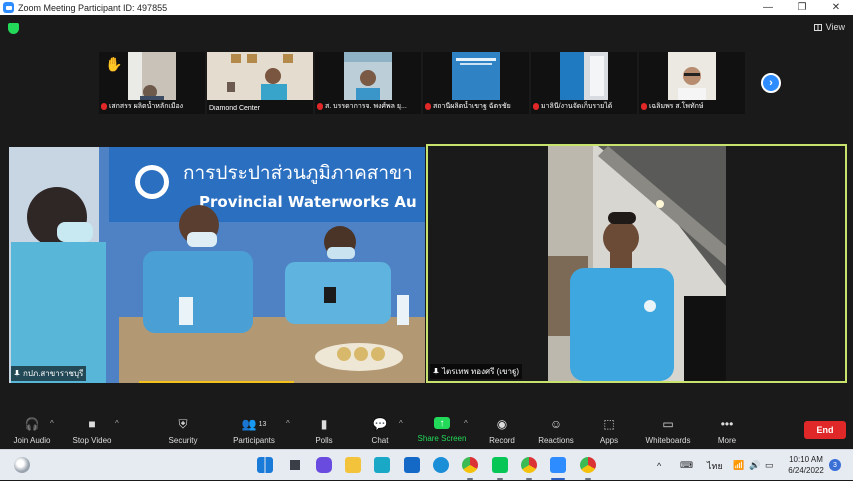 The width and height of the screenshot is (853, 481). What do you see at coordinates (577, 106) in the screenshot?
I see `participant-name: มาลินี/งานจัดเก็บรายได้` at bounding box center [577, 106].